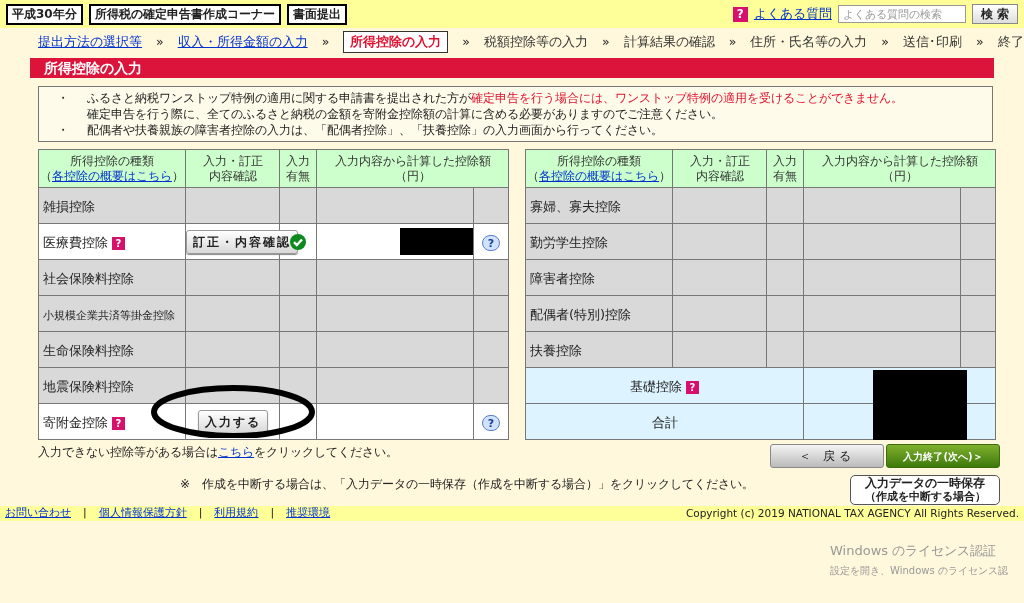 The width and height of the screenshot is (1024, 603). Describe the element at coordinates (669, 41) in the screenshot. I see `step-label: 計算結果の確認` at that location.